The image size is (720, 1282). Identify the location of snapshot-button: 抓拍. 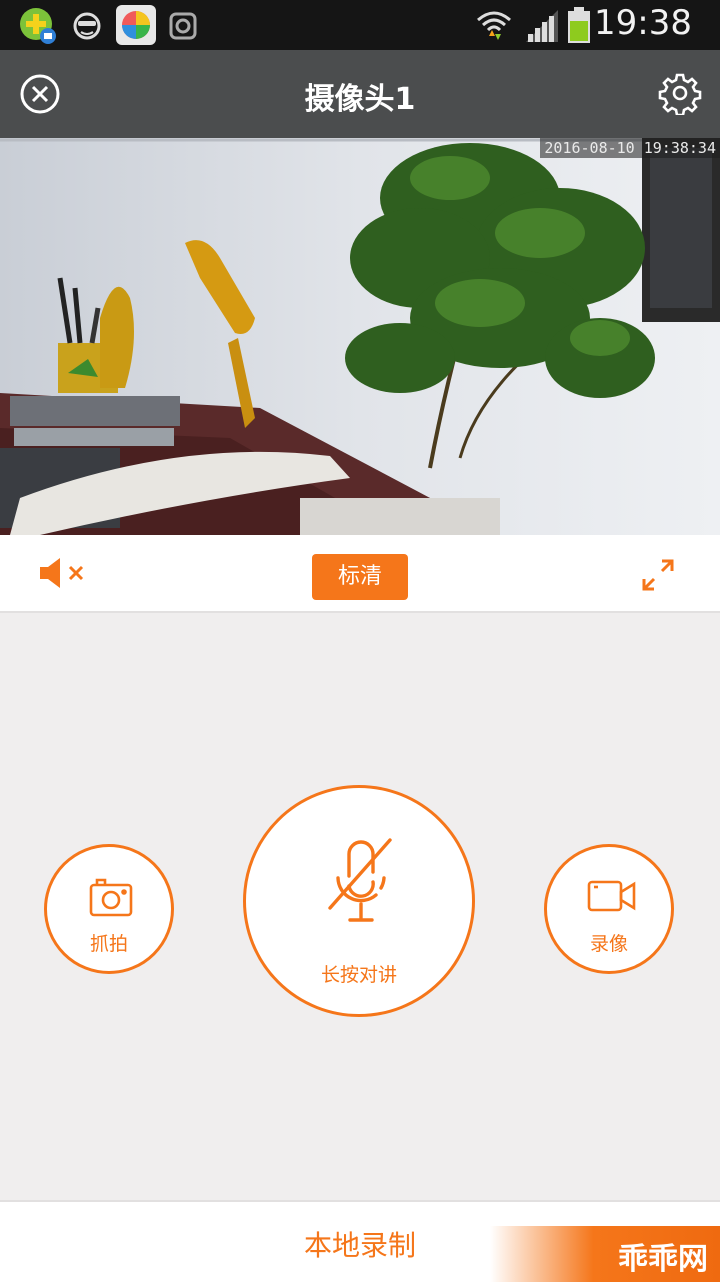
(109, 909).